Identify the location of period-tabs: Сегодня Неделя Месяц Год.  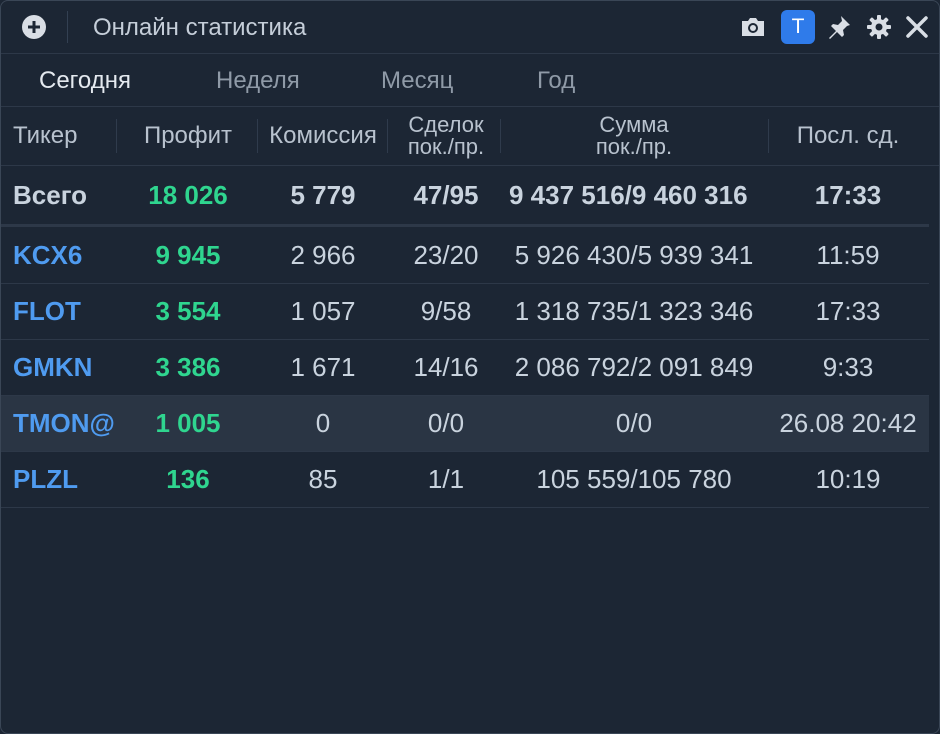
(470, 80).